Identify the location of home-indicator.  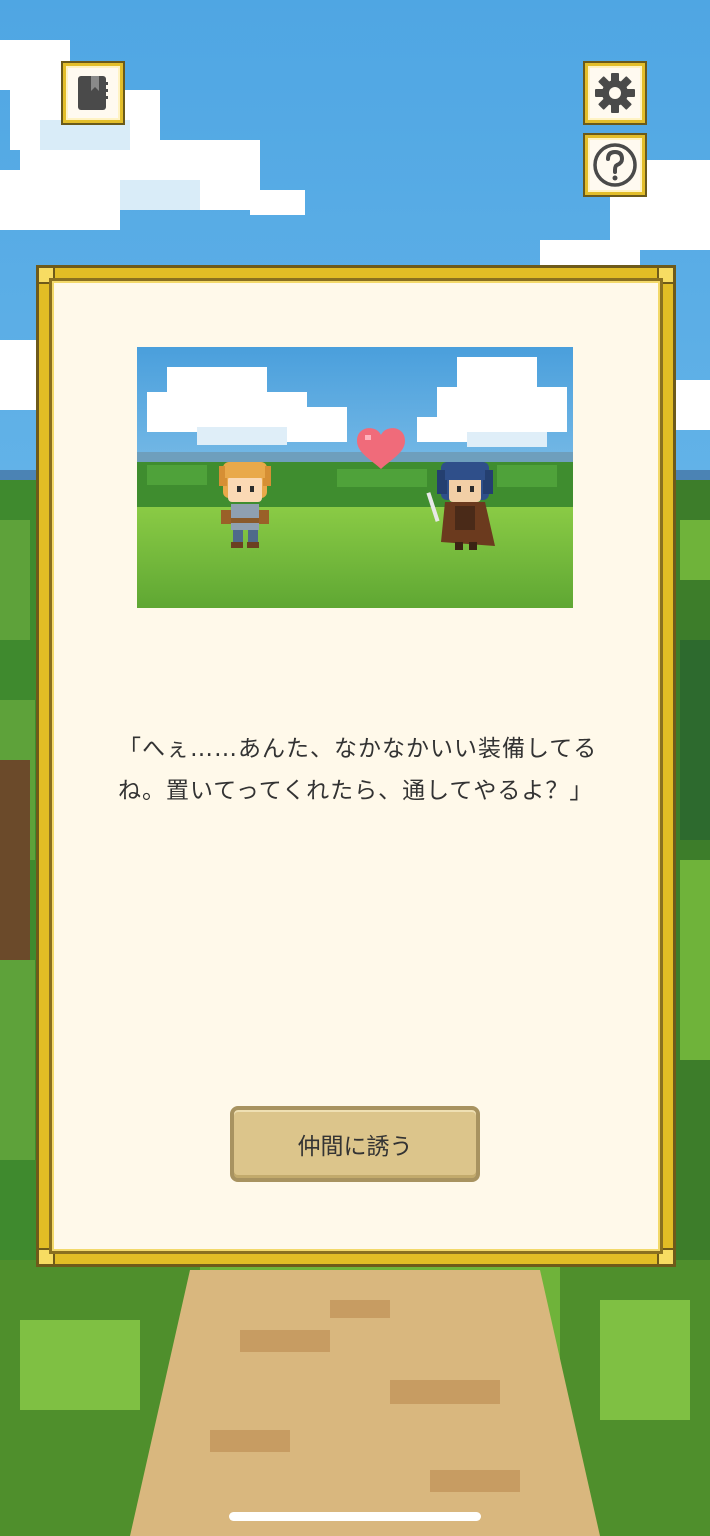
(355, 1516).